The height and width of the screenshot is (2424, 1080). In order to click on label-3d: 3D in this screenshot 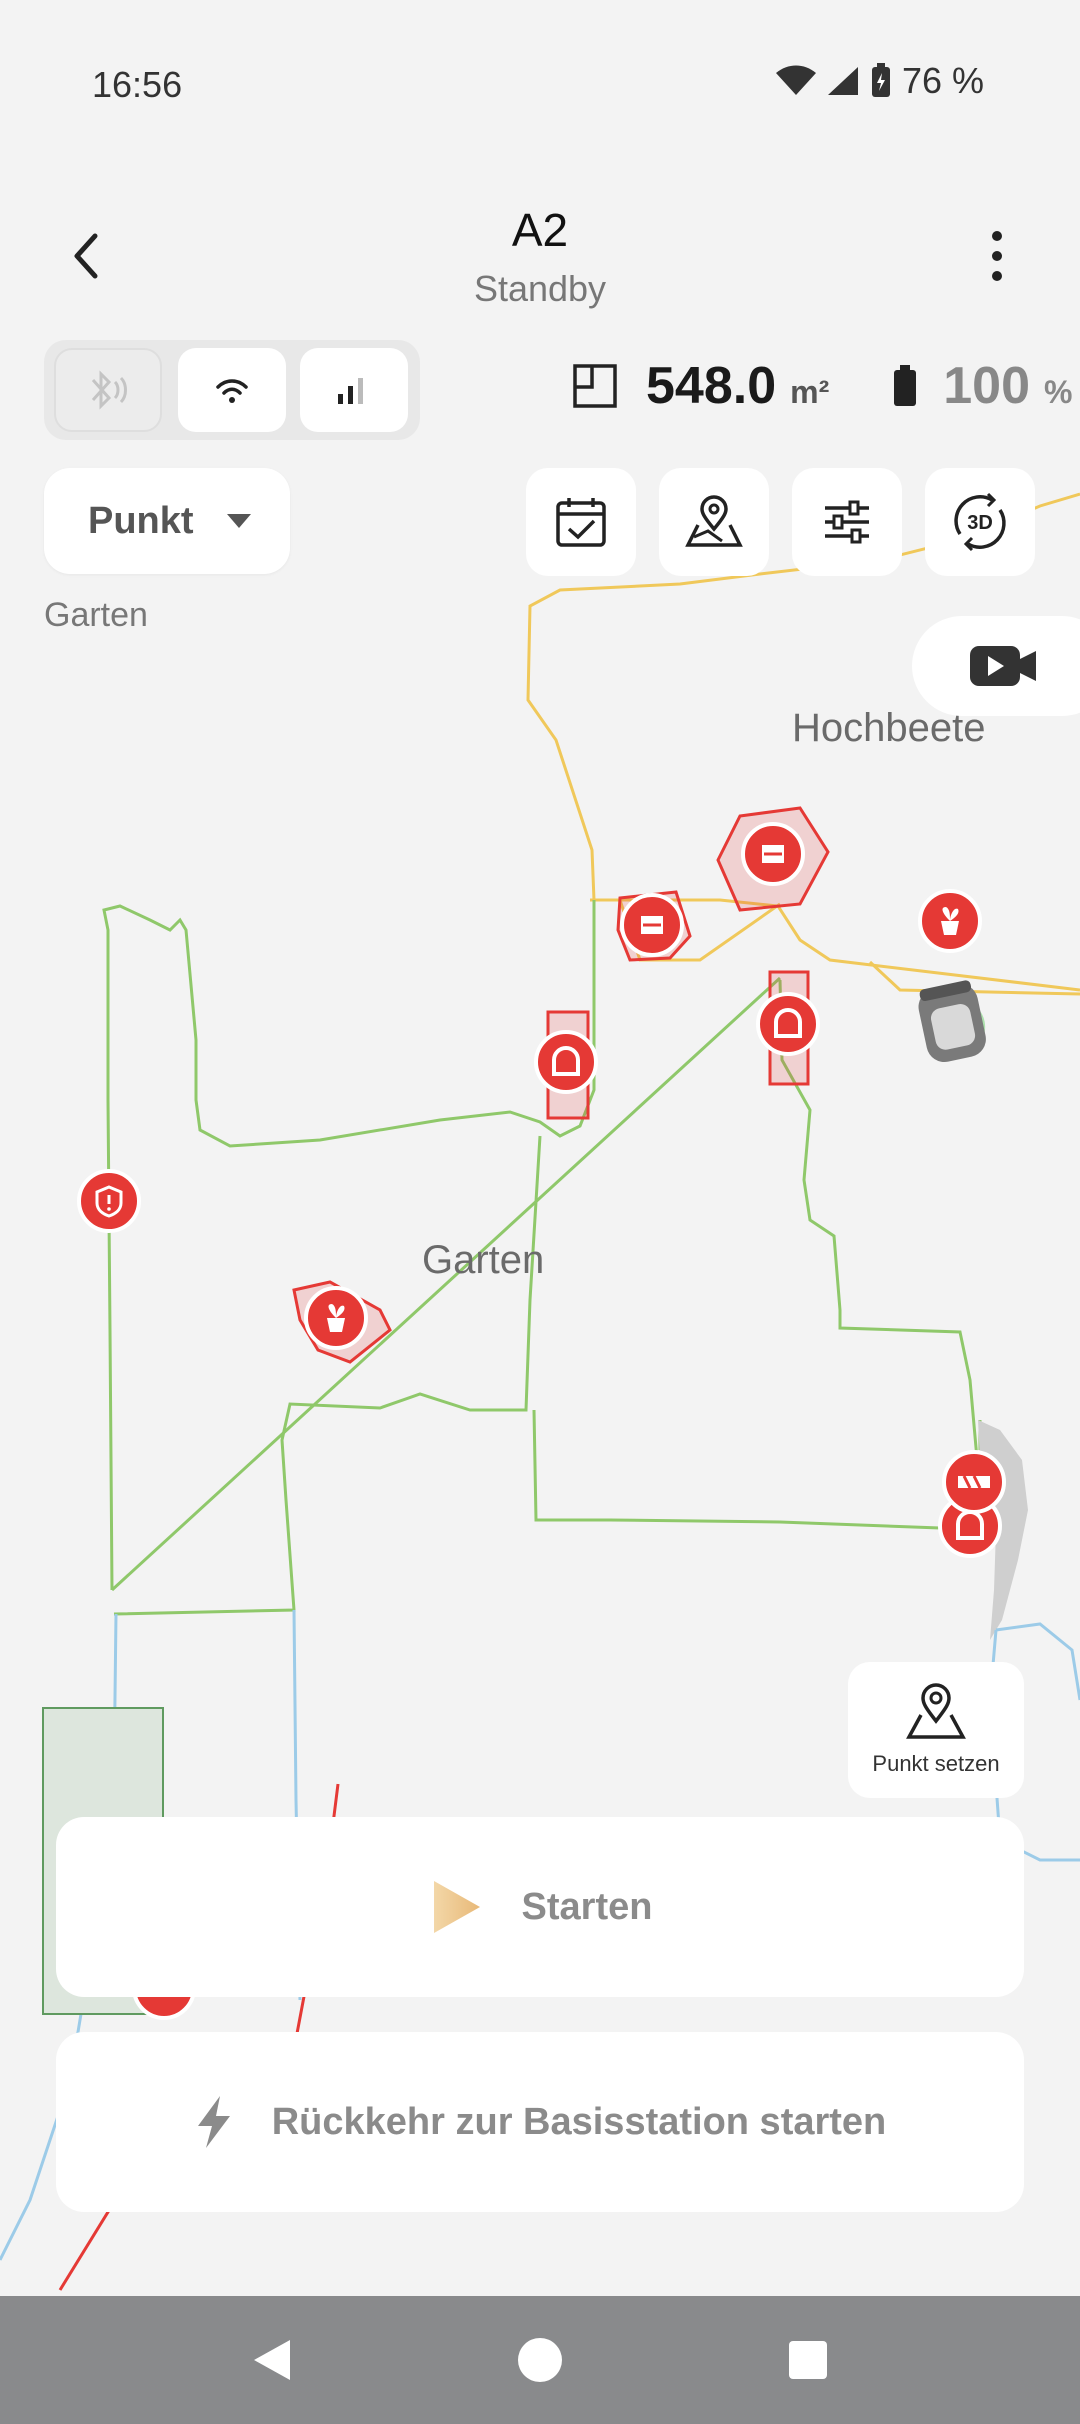, I will do `click(980, 523)`.